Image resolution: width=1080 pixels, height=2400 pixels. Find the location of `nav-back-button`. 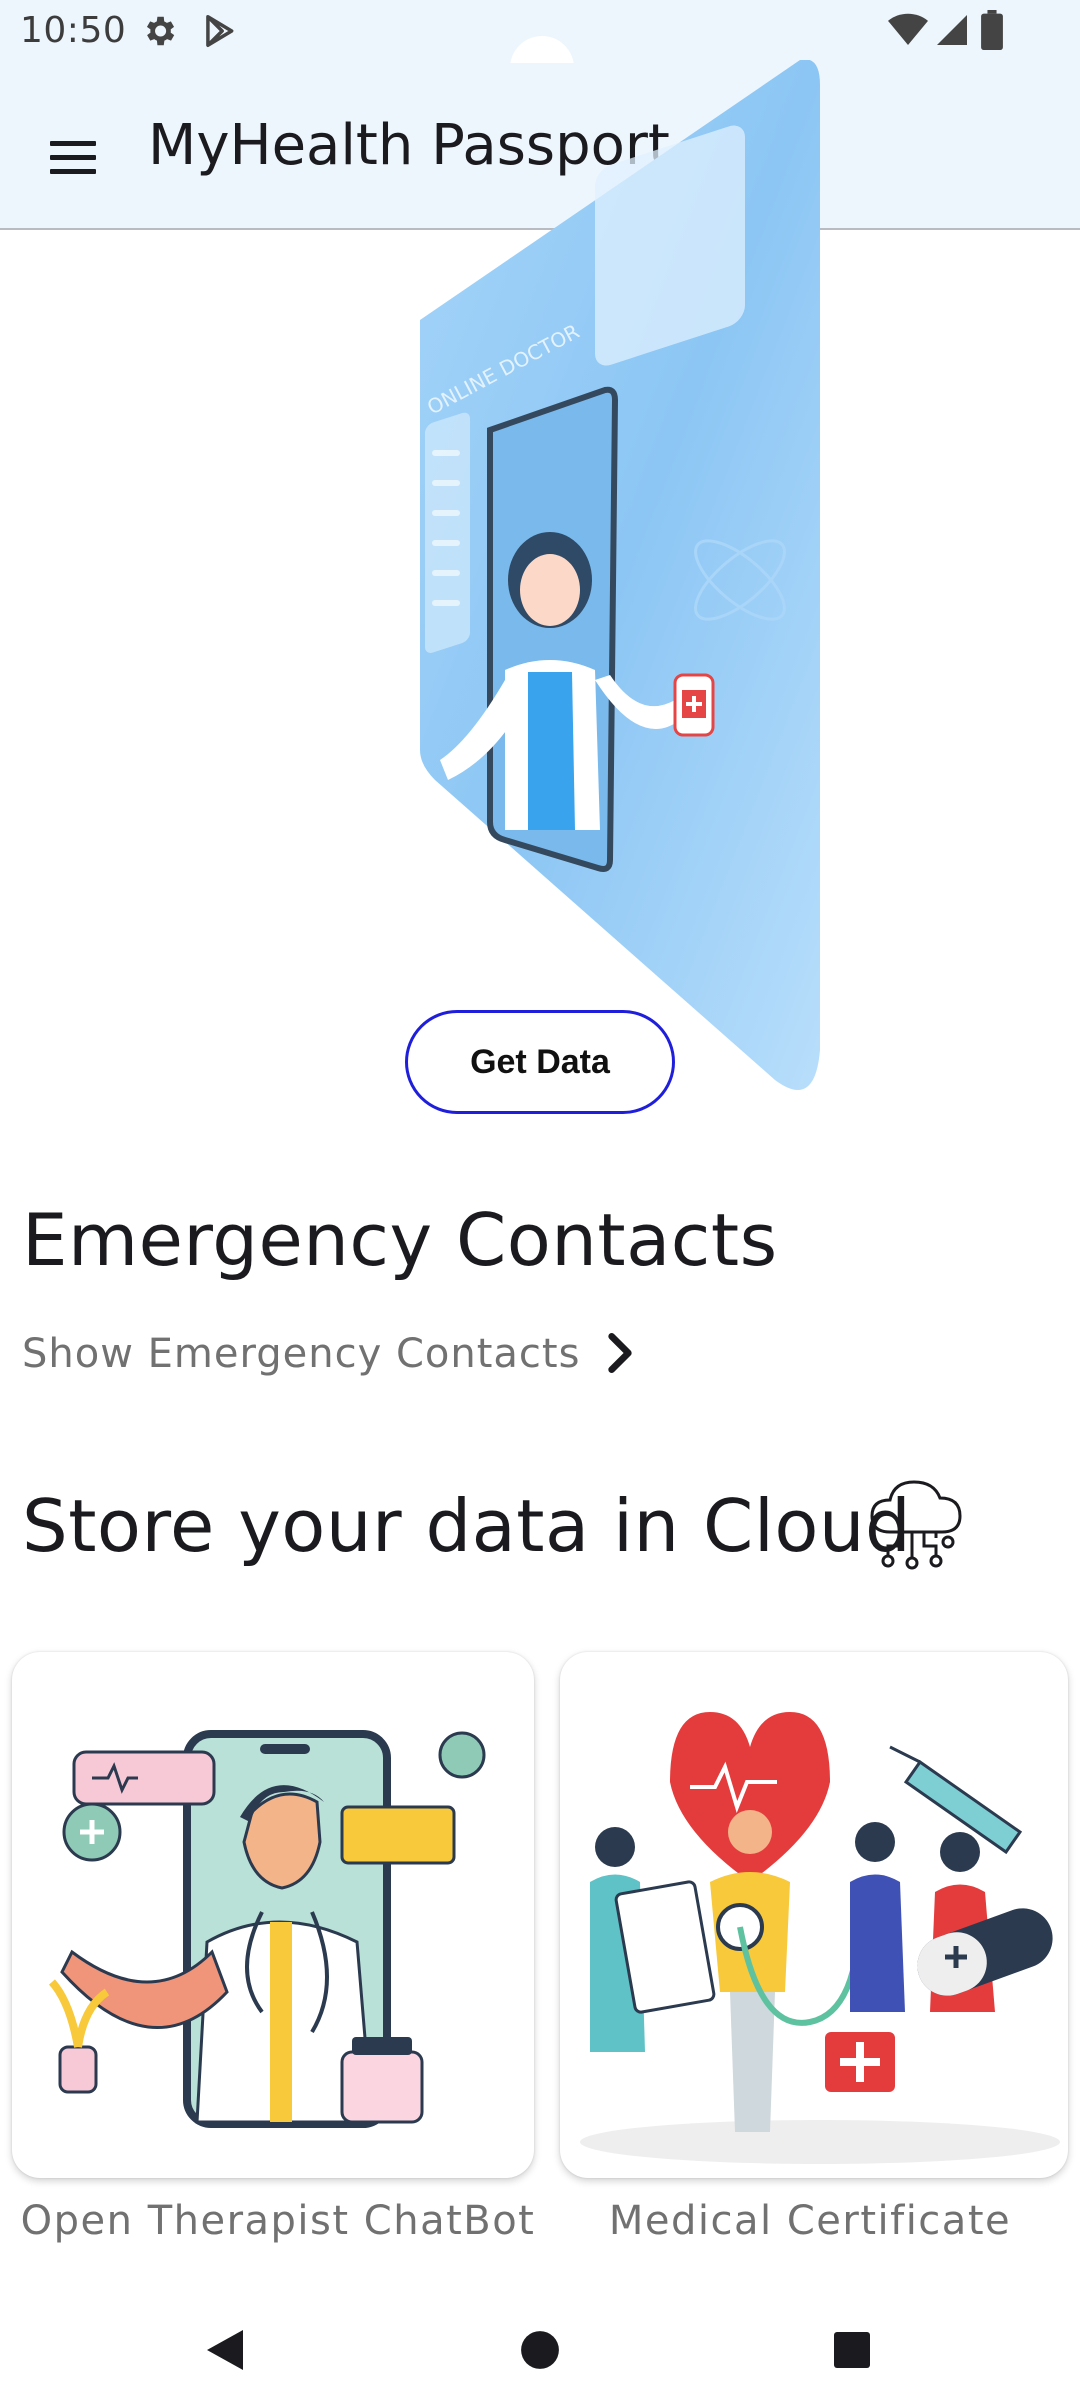

nav-back-button is located at coordinates (225, 2350).